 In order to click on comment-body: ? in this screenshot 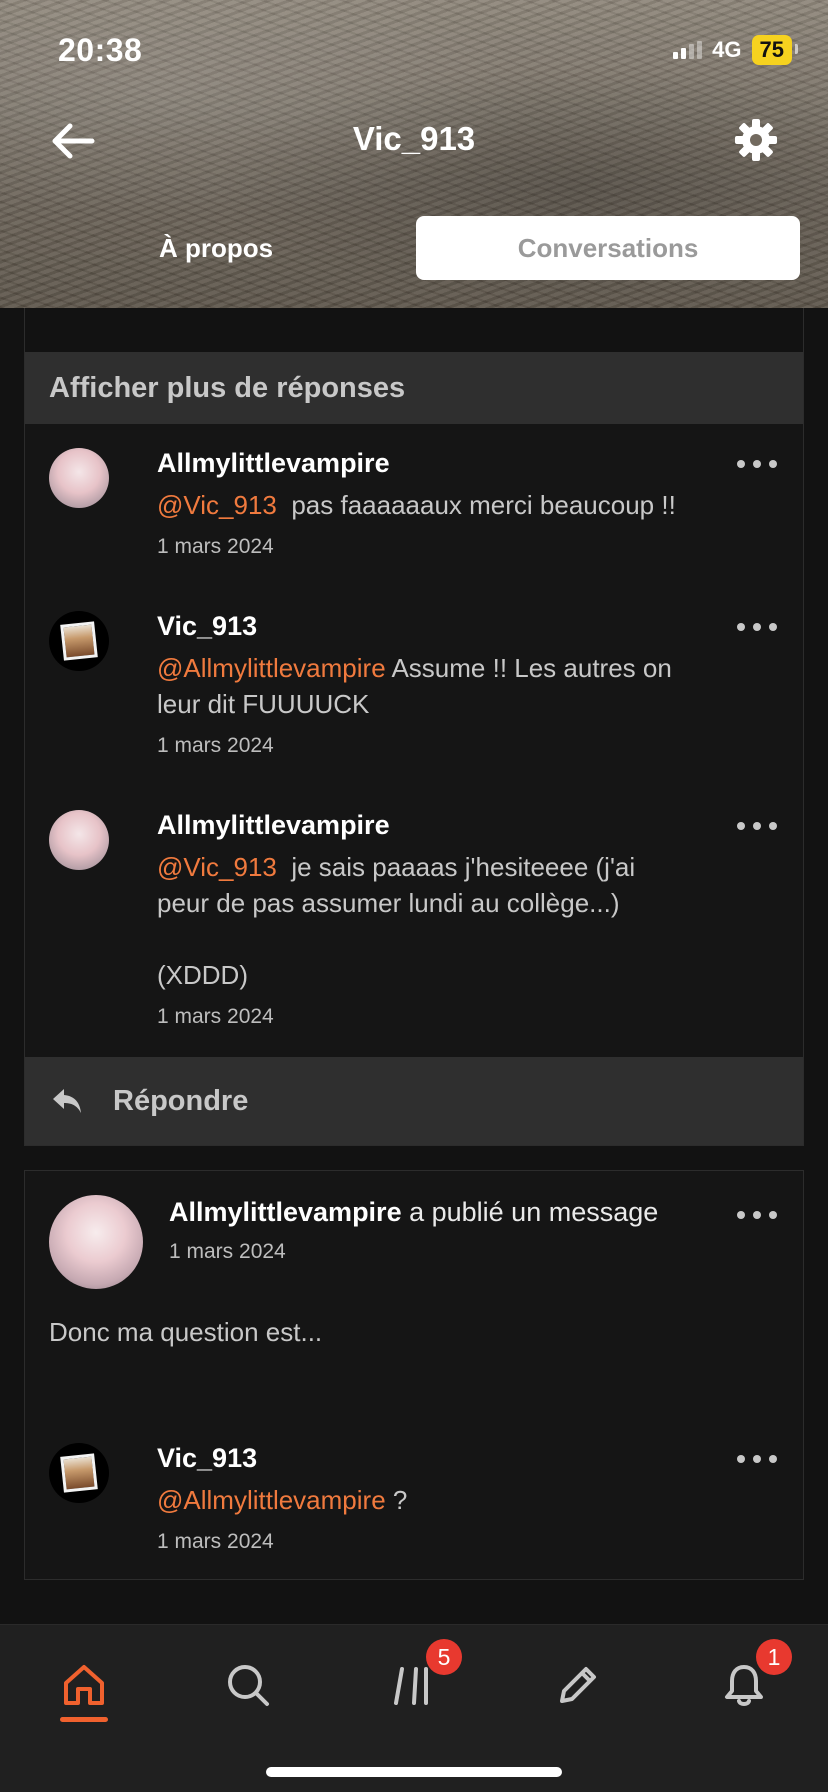, I will do `click(396, 1500)`.